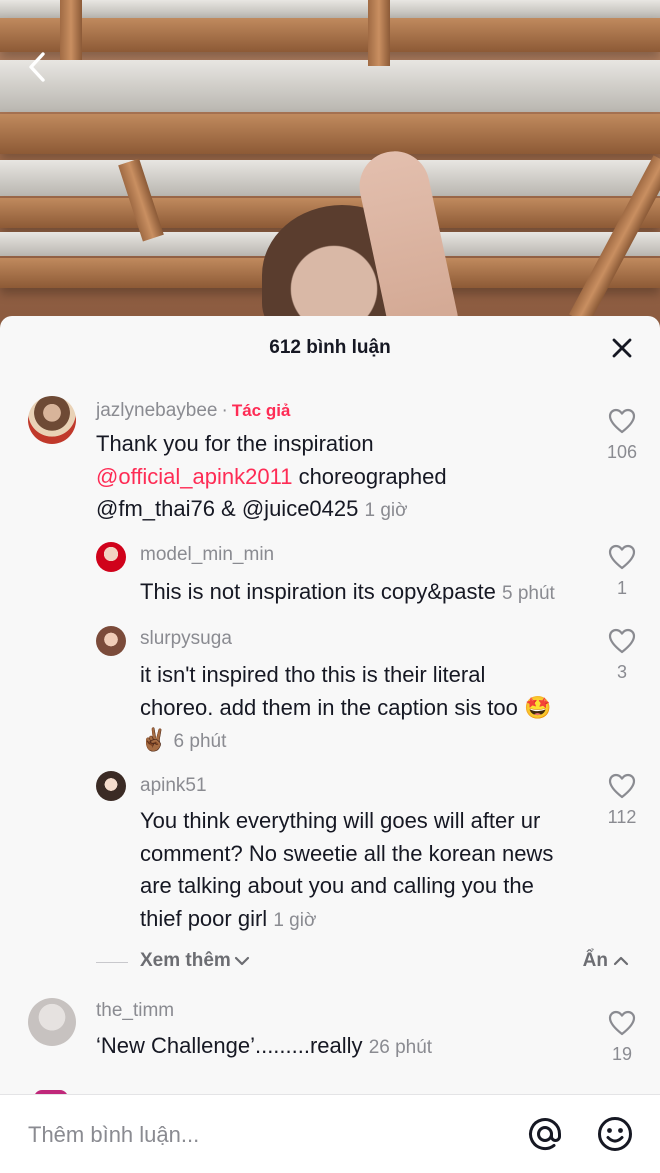 Image resolution: width=660 pixels, height=1173 pixels. Describe the element at coordinates (347, 853) in the screenshot. I see `comment-text-segment: comment? No sweetie all the korean news` at that location.